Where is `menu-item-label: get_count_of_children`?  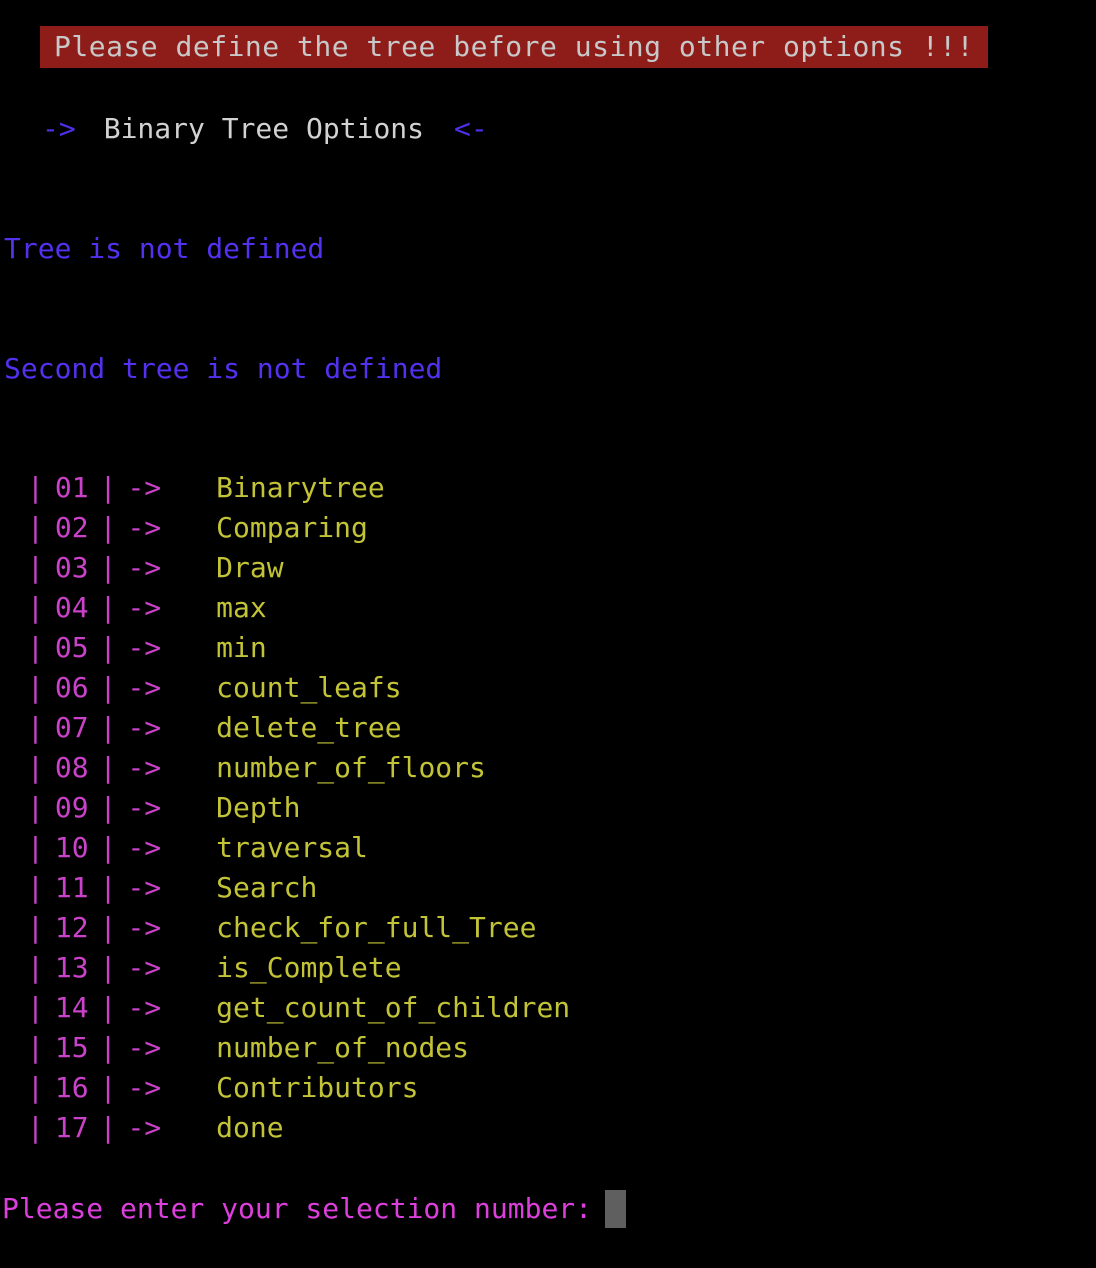 menu-item-label: get_count_of_children is located at coordinates (393, 1007).